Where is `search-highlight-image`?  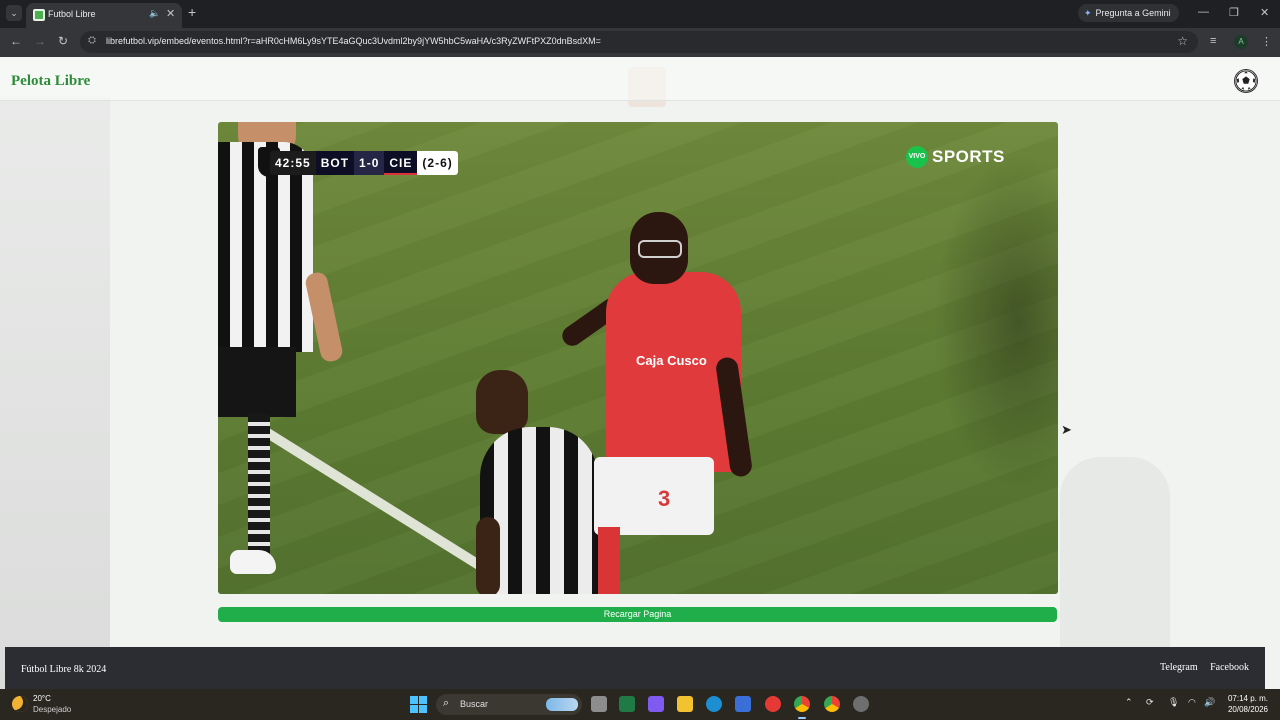 search-highlight-image is located at coordinates (562, 704).